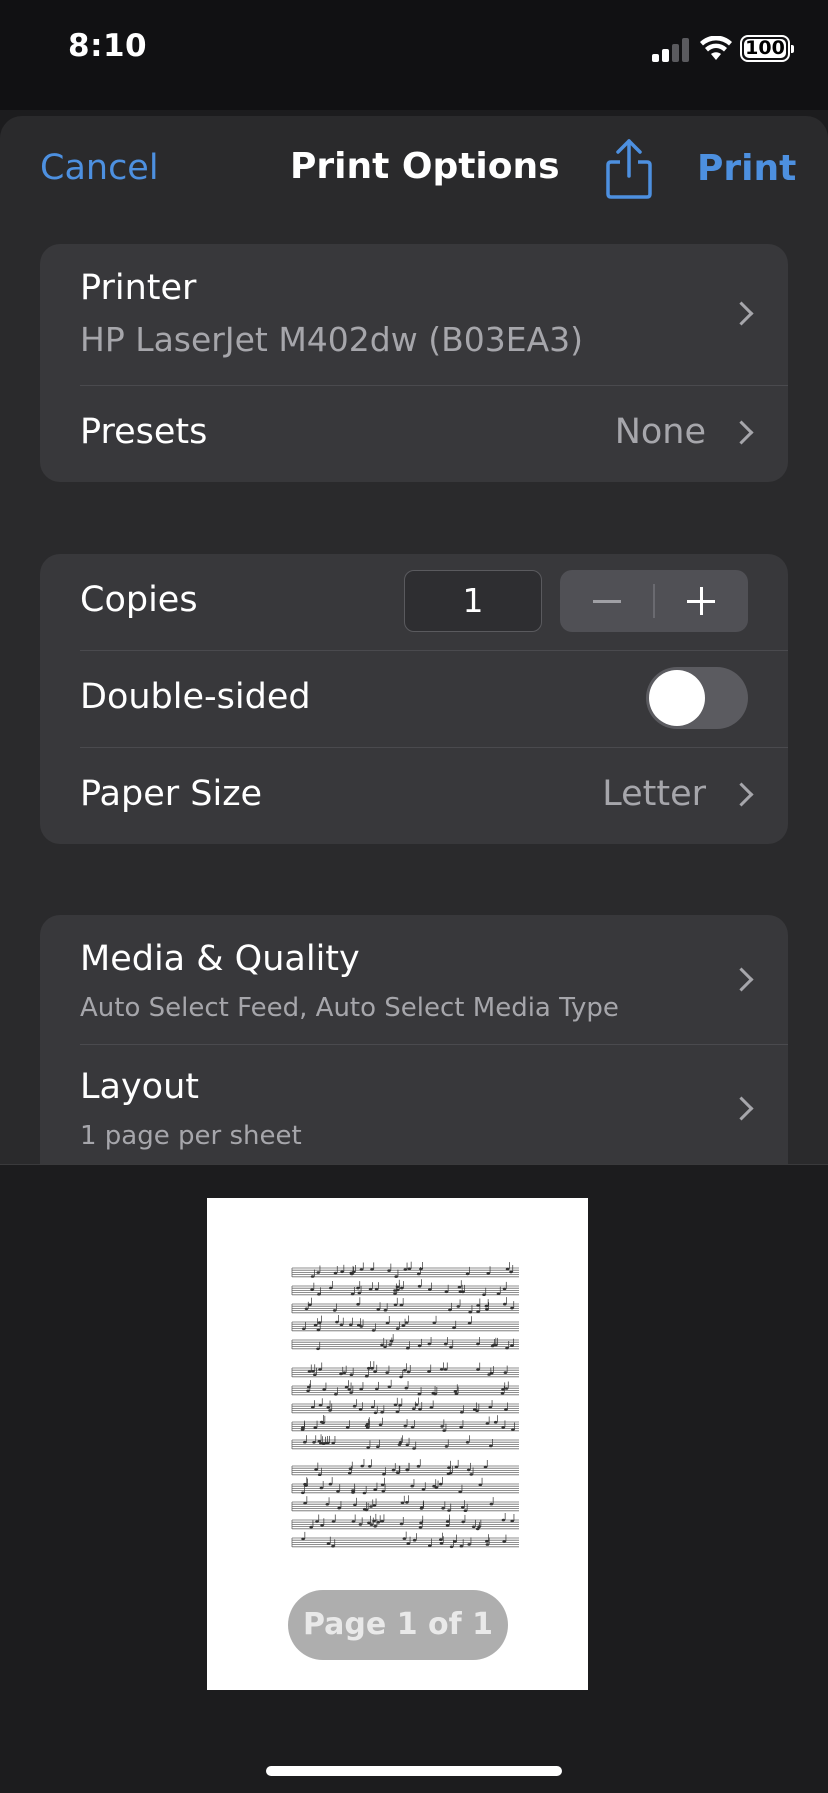 Image resolution: width=828 pixels, height=1793 pixels. I want to click on printer-label: Printer, so click(138, 288).